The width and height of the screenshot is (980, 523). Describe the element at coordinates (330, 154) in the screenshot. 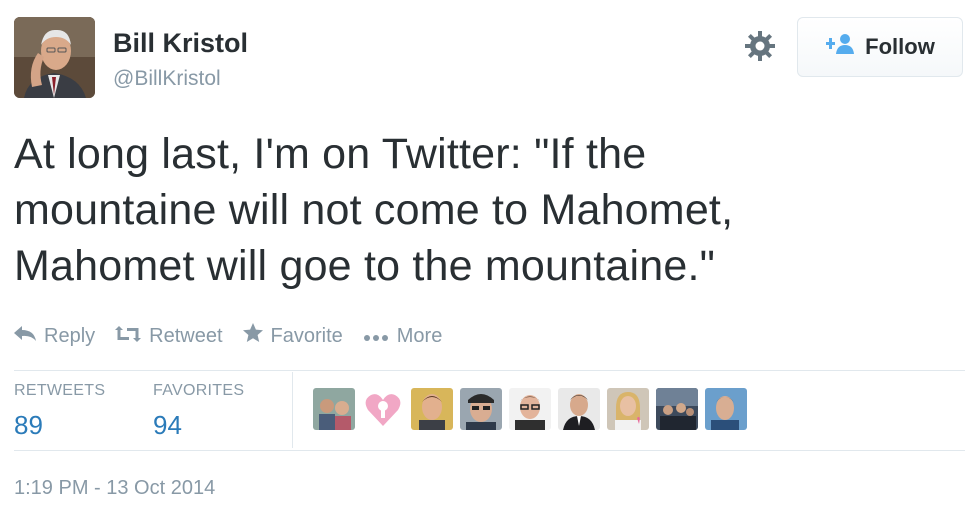

I see `tweet-text-line: At long last, I'm on Twitter: "If the` at that location.